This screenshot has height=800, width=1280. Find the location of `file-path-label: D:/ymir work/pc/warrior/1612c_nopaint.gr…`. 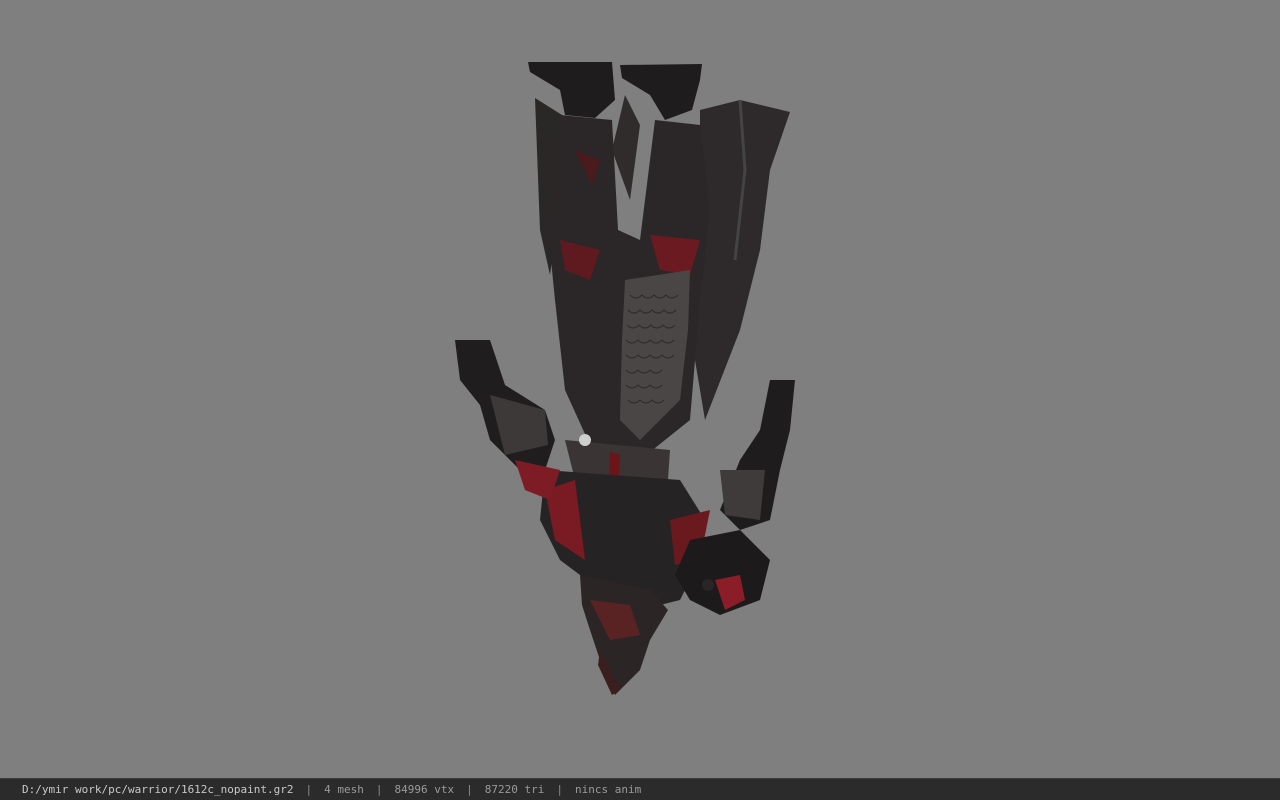

file-path-label: D:/ymir work/pc/warrior/1612c_nopaint.gr… is located at coordinates (158, 789).